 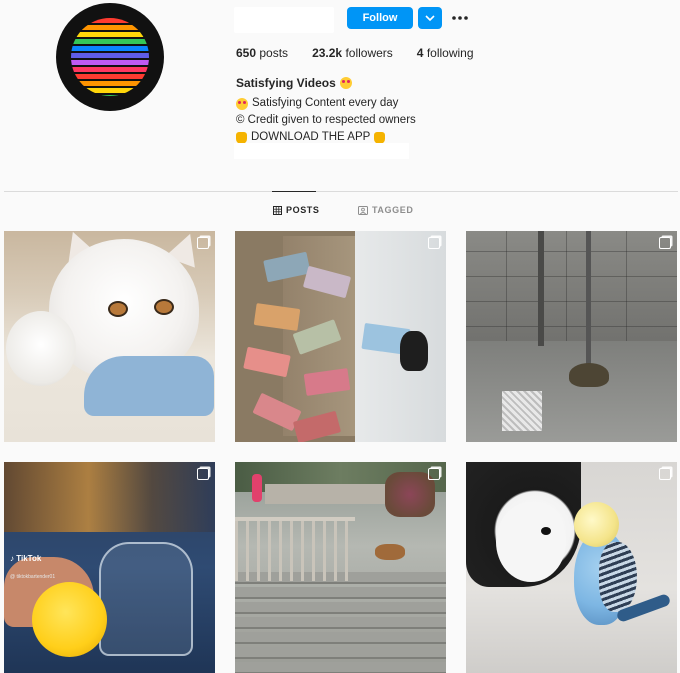 What do you see at coordinates (420, 53) in the screenshot?
I see `following-count: 4` at bounding box center [420, 53].